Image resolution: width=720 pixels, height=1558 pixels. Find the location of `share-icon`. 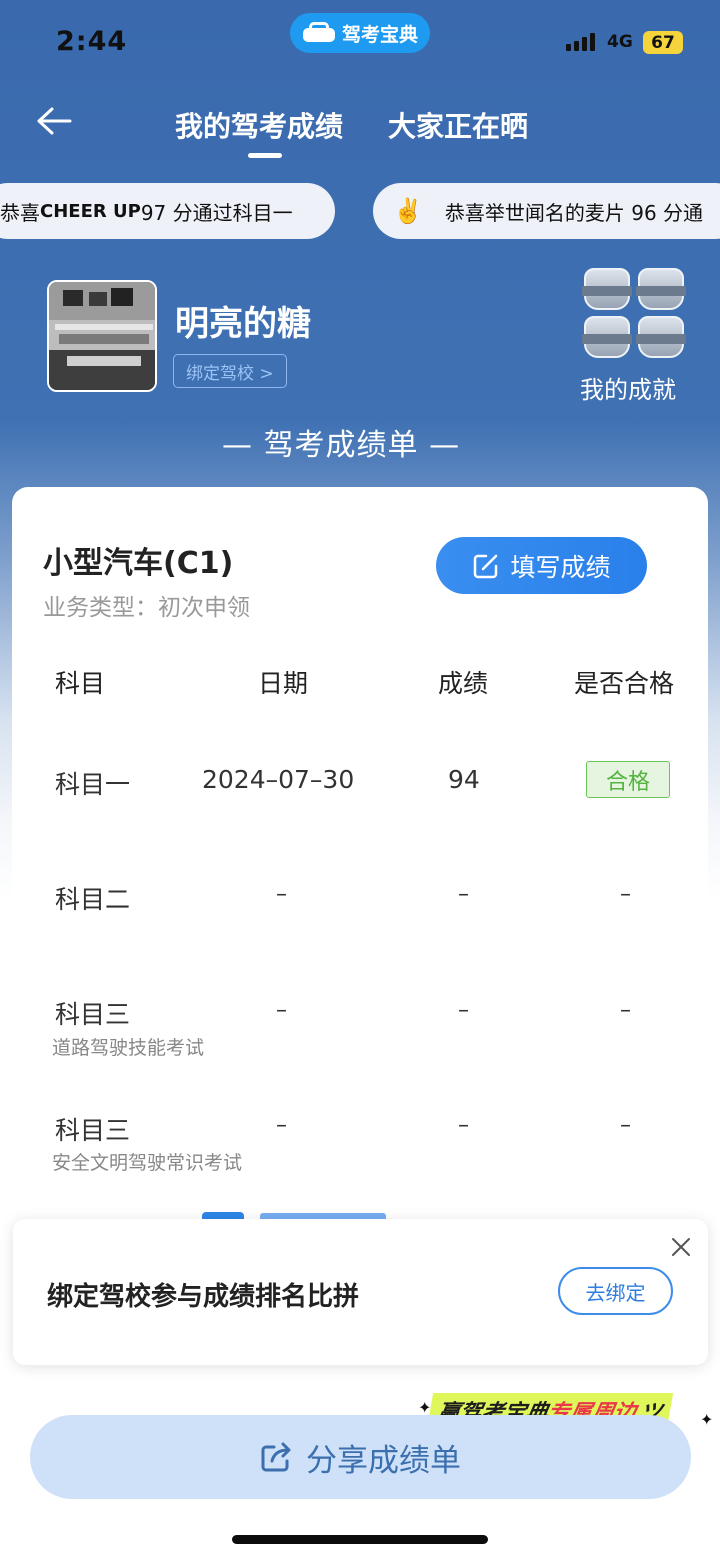

share-icon is located at coordinates (276, 1457).